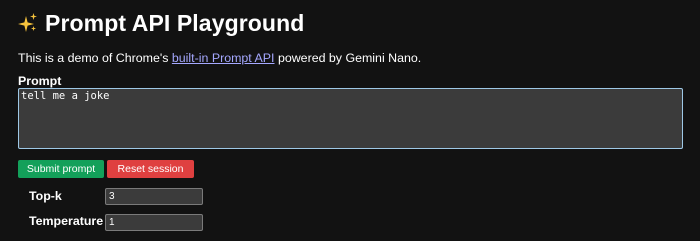 This screenshot has height=241, width=700. Describe the element at coordinates (95, 58) in the screenshot. I see `intro-text-before: This is a demo of Chrome's` at that location.